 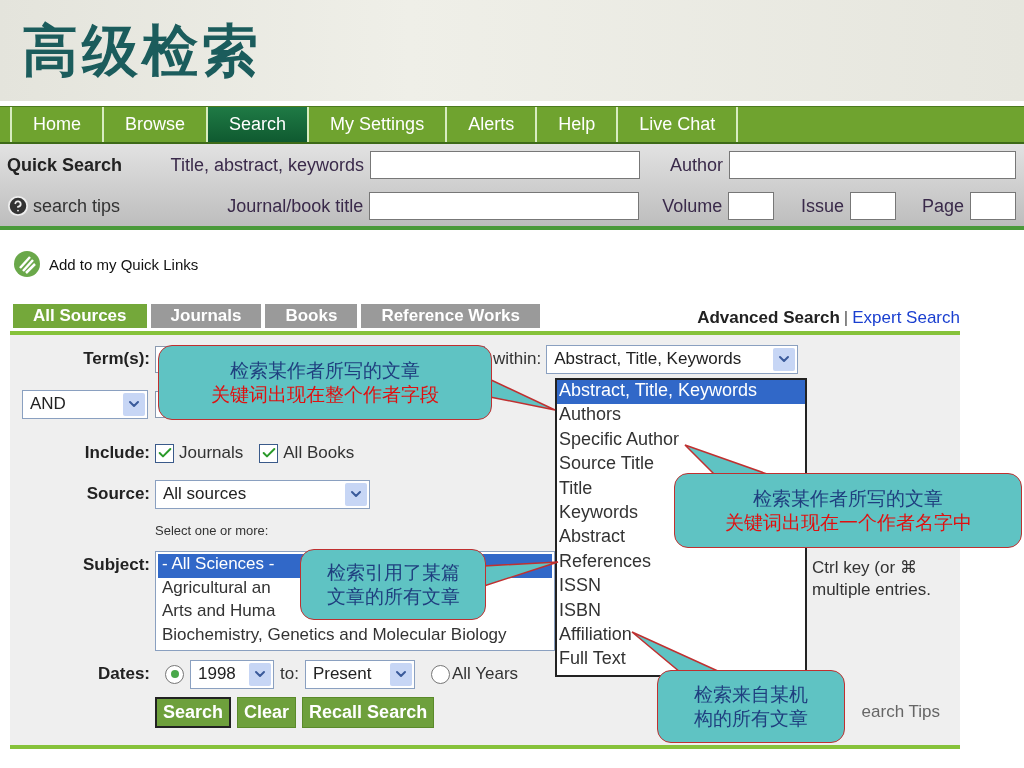 I want to click on field-label: Journal/book title, so click(x=295, y=206).